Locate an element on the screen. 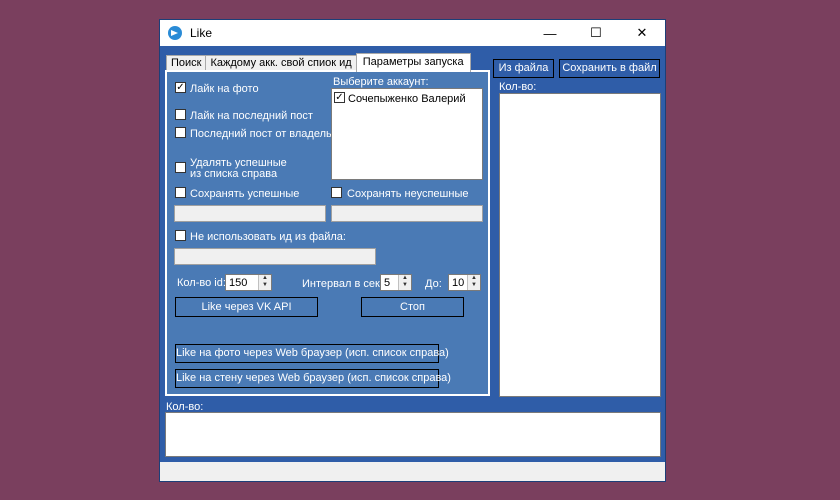 Image resolution: width=840 pixels, height=500 pixels. save-success-label: Сохранять успешные is located at coordinates (245, 194).